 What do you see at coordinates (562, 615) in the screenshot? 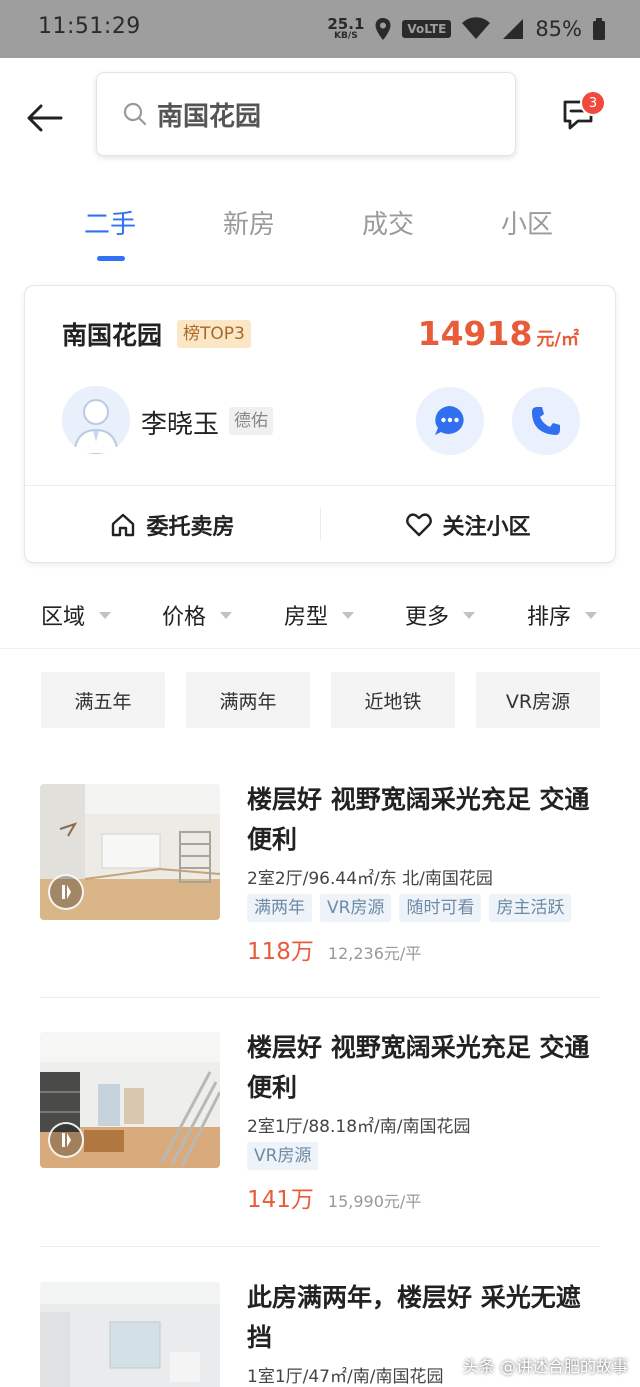
I see `filter-sort: 排序` at bounding box center [562, 615].